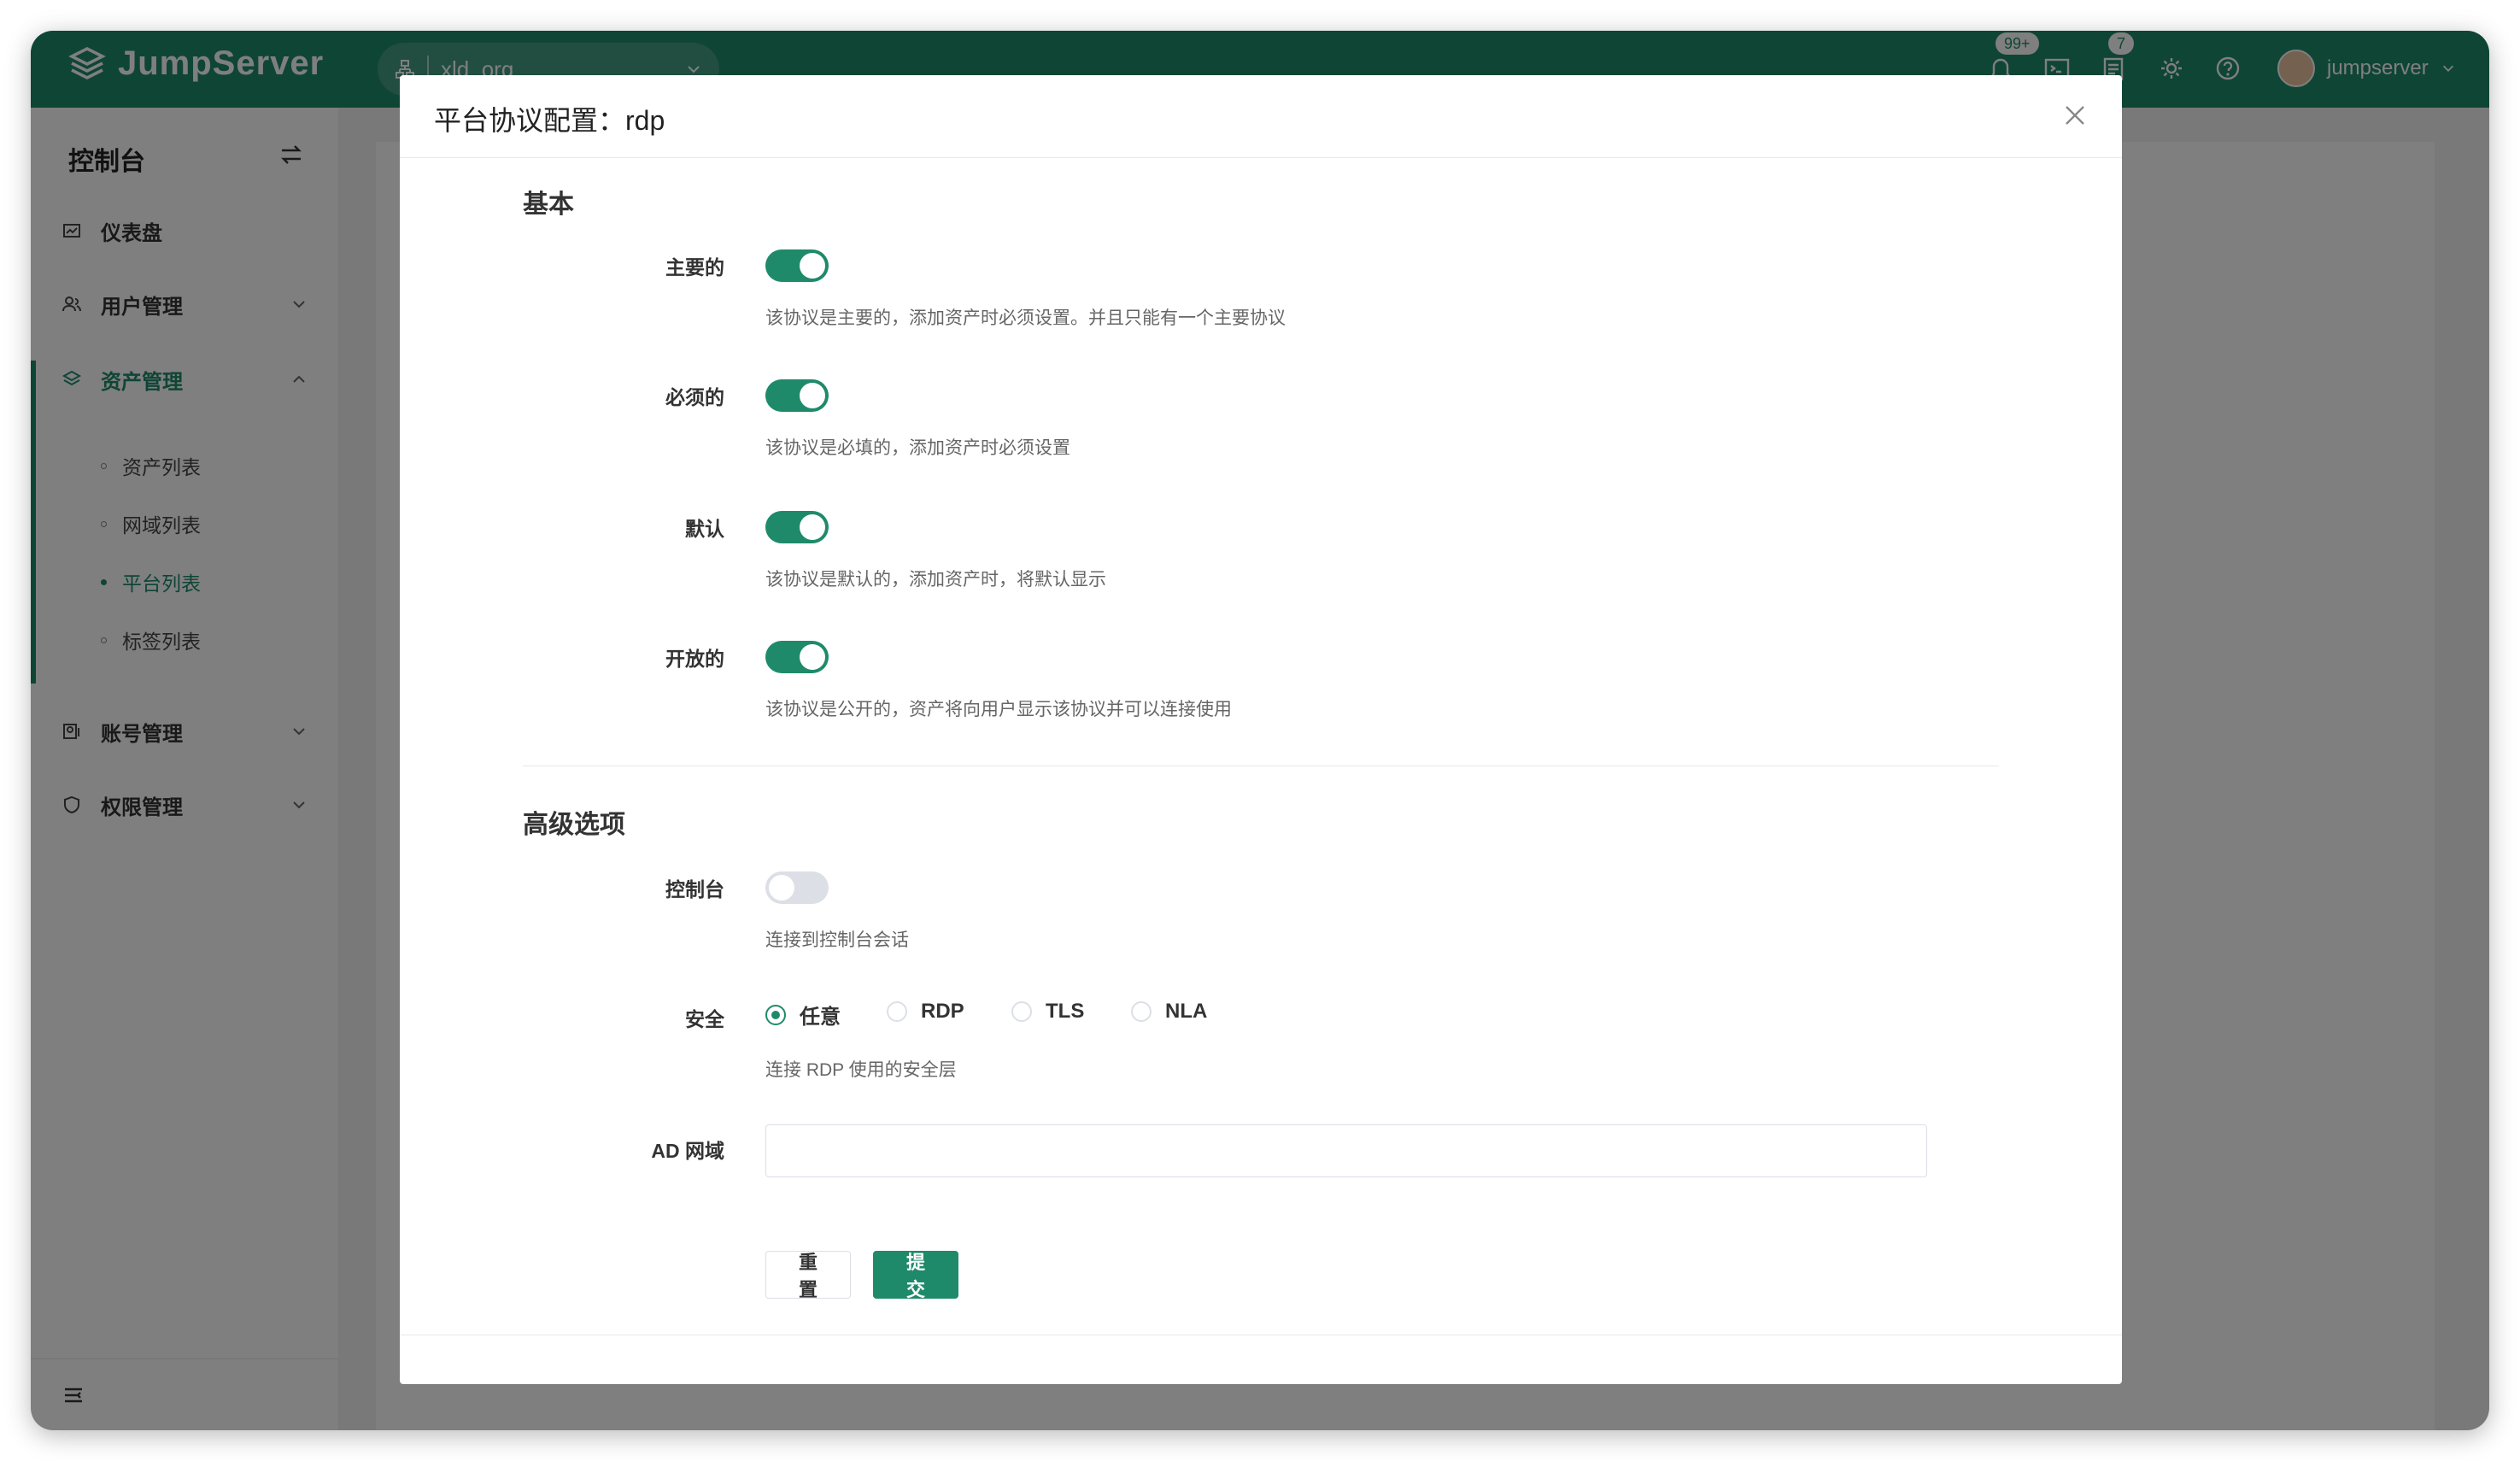  Describe the element at coordinates (936, 580) in the screenshot. I see `help-default: 该协议是默认的，添加资产时，将默认显示` at that location.